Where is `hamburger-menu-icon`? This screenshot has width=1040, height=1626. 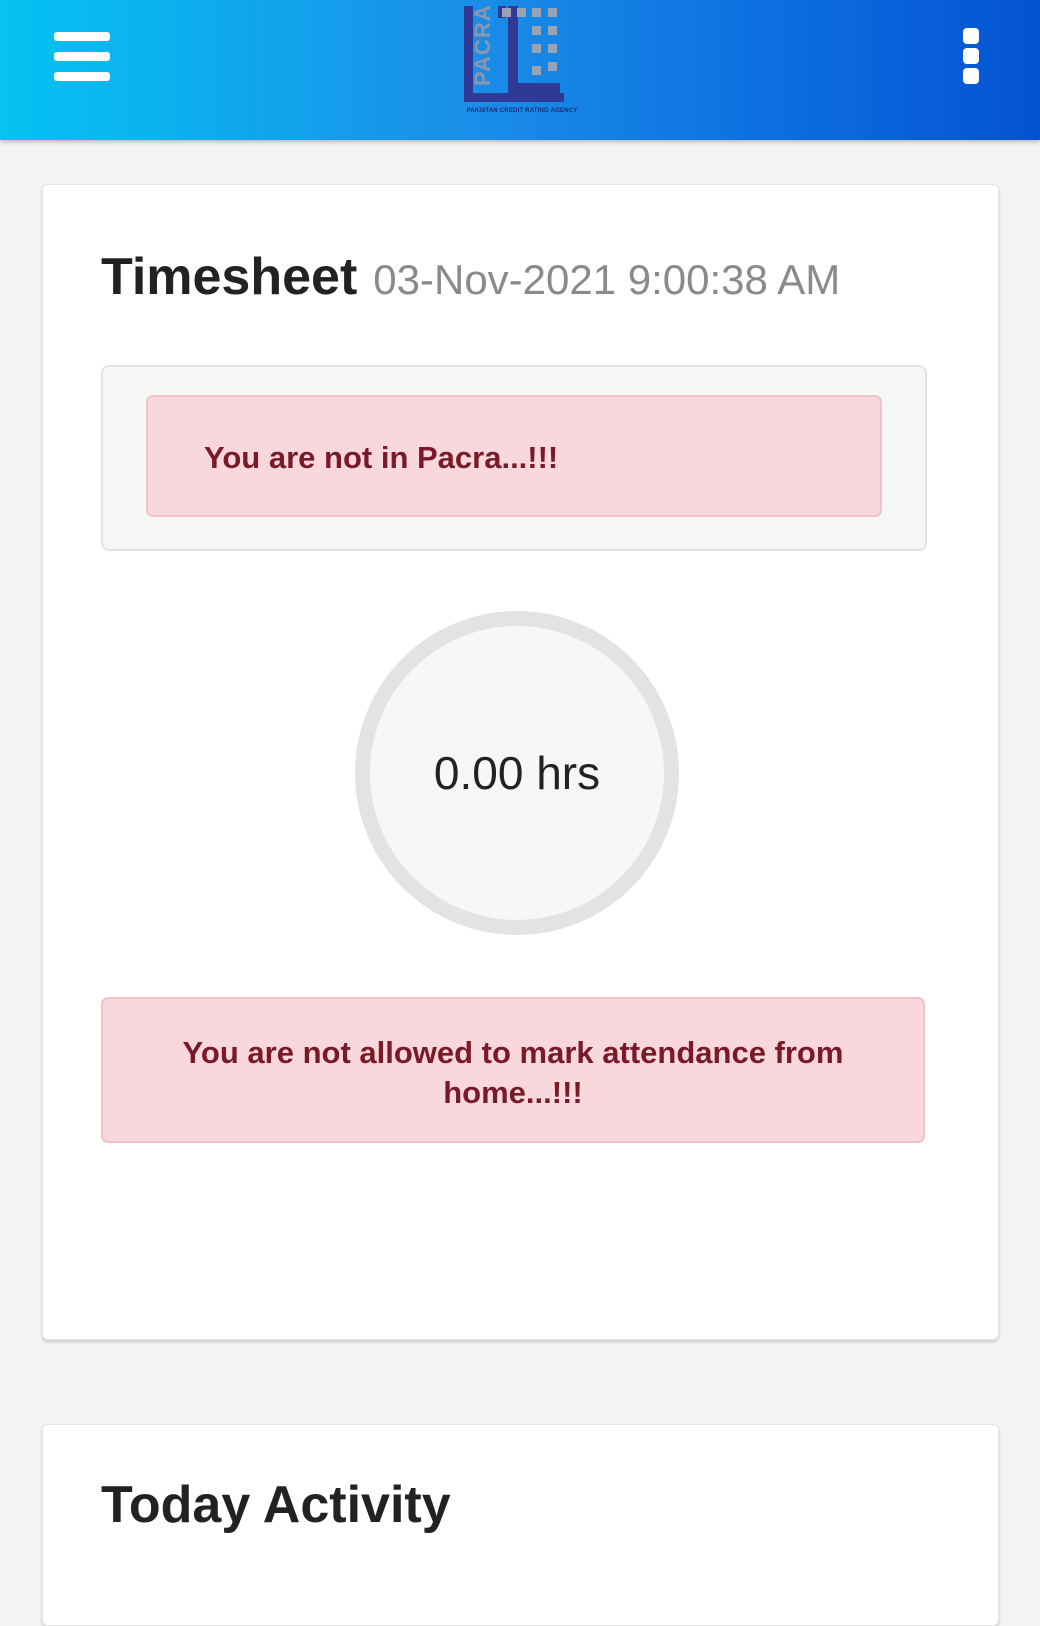
hamburger-menu-icon is located at coordinates (83, 57).